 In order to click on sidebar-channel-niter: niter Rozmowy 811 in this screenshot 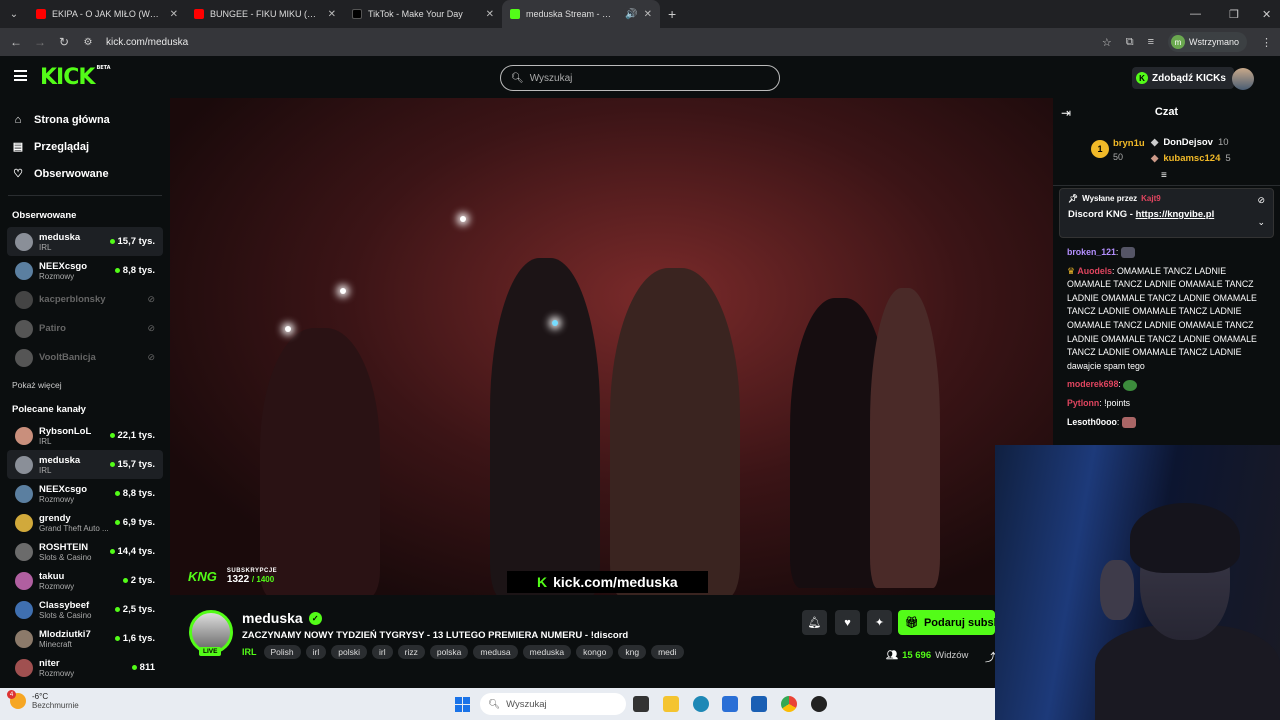, I will do `click(85, 667)`.